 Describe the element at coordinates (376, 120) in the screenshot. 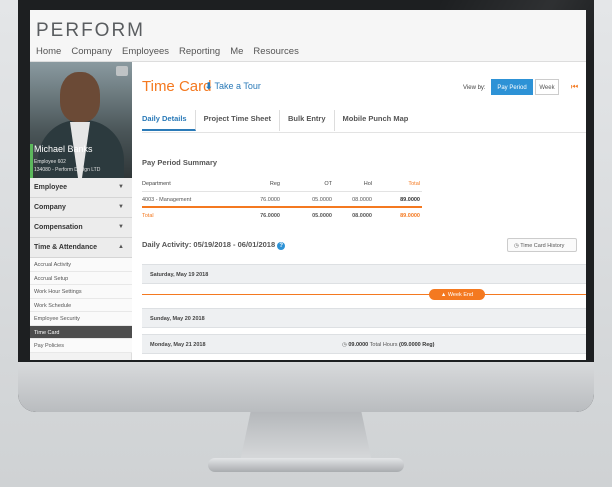

I see `tab-mobile-punch-map: Mobile Punch Map` at that location.